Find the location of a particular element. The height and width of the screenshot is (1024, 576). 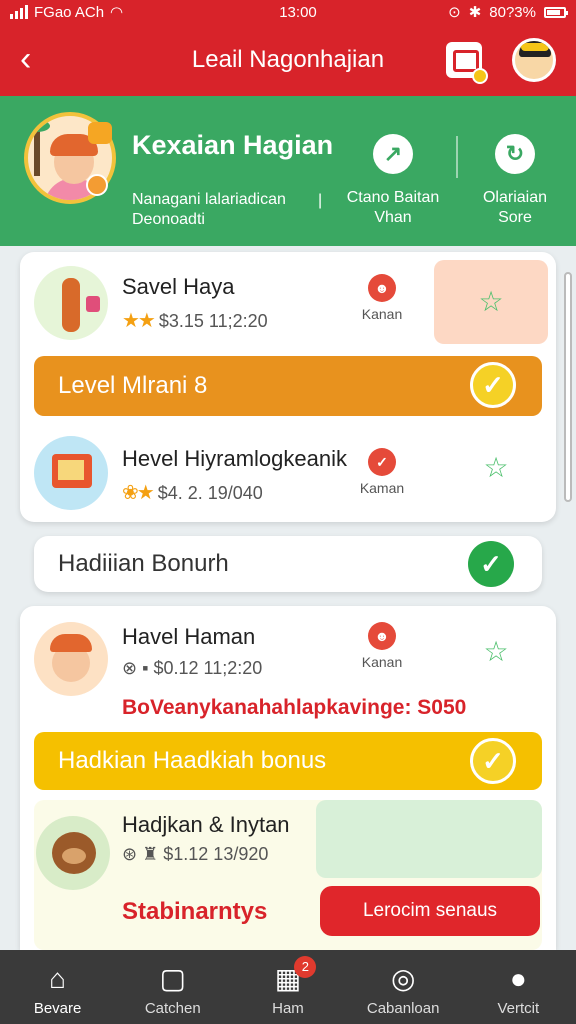

coin-icon: ⊛ is located at coordinates (130, 854).